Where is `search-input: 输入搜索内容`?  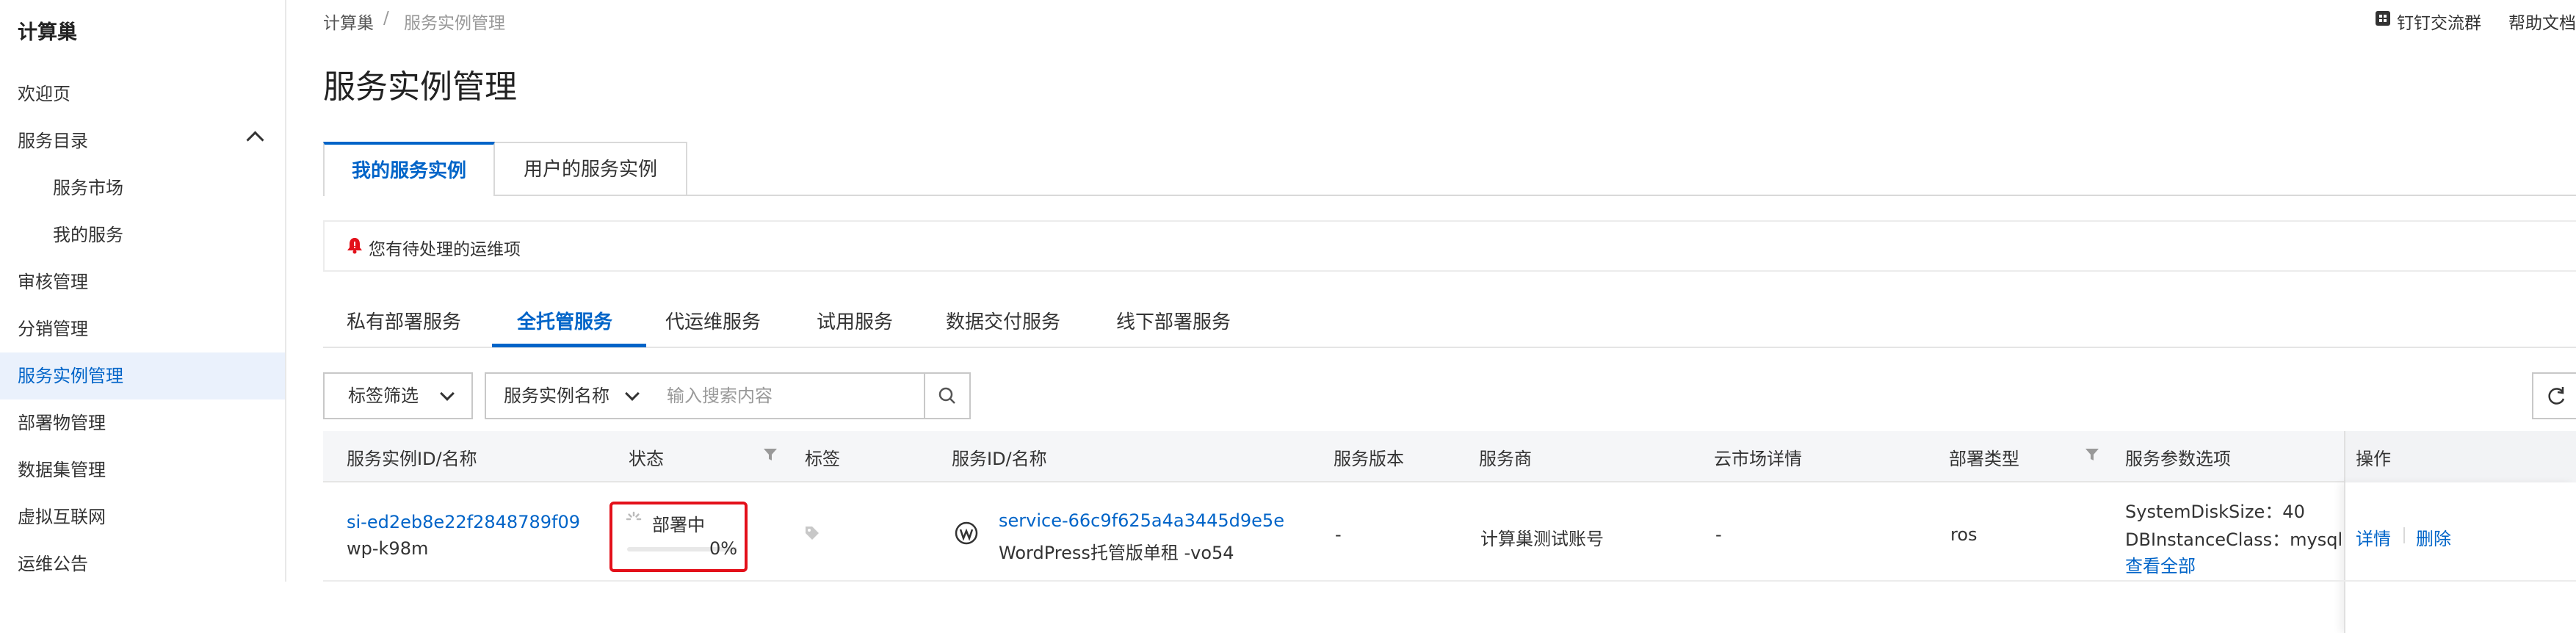
search-input: 输入搜索内容 is located at coordinates (787, 395).